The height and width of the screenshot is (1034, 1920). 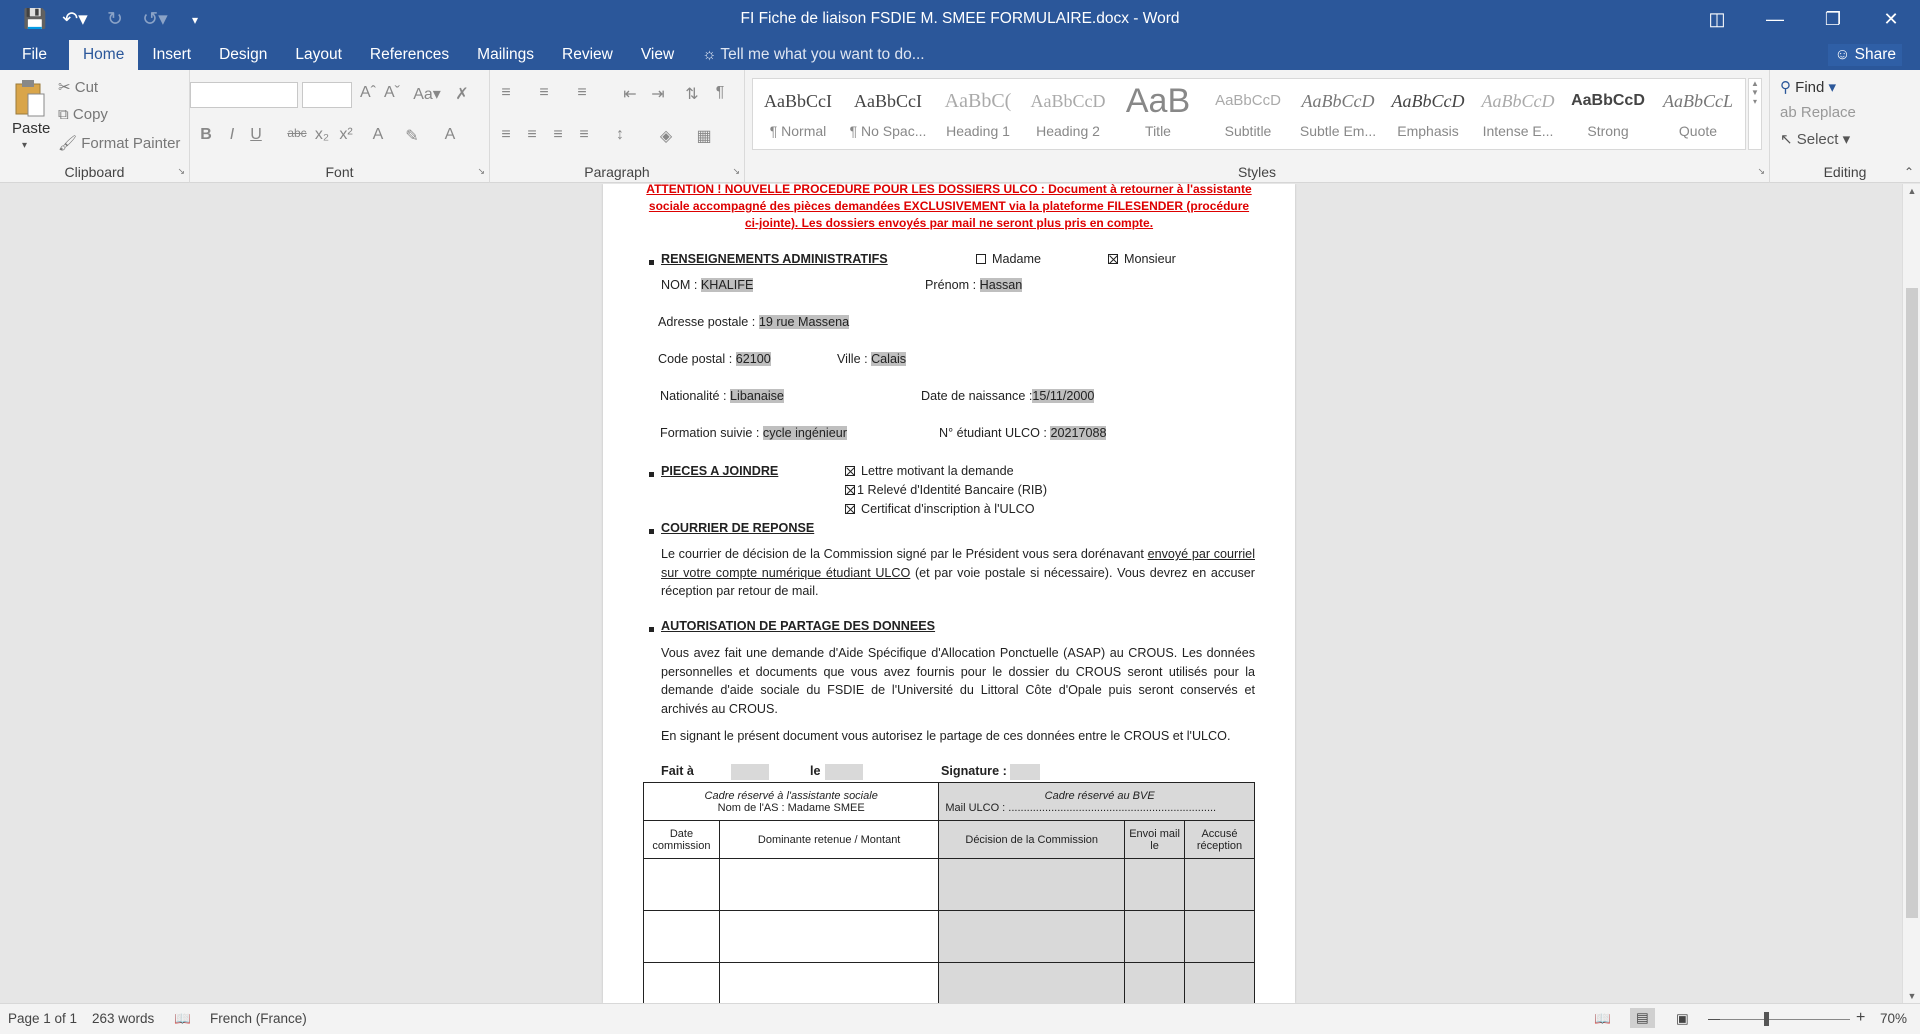 I want to click on zoom-slider, so click(x=1785, y=1019).